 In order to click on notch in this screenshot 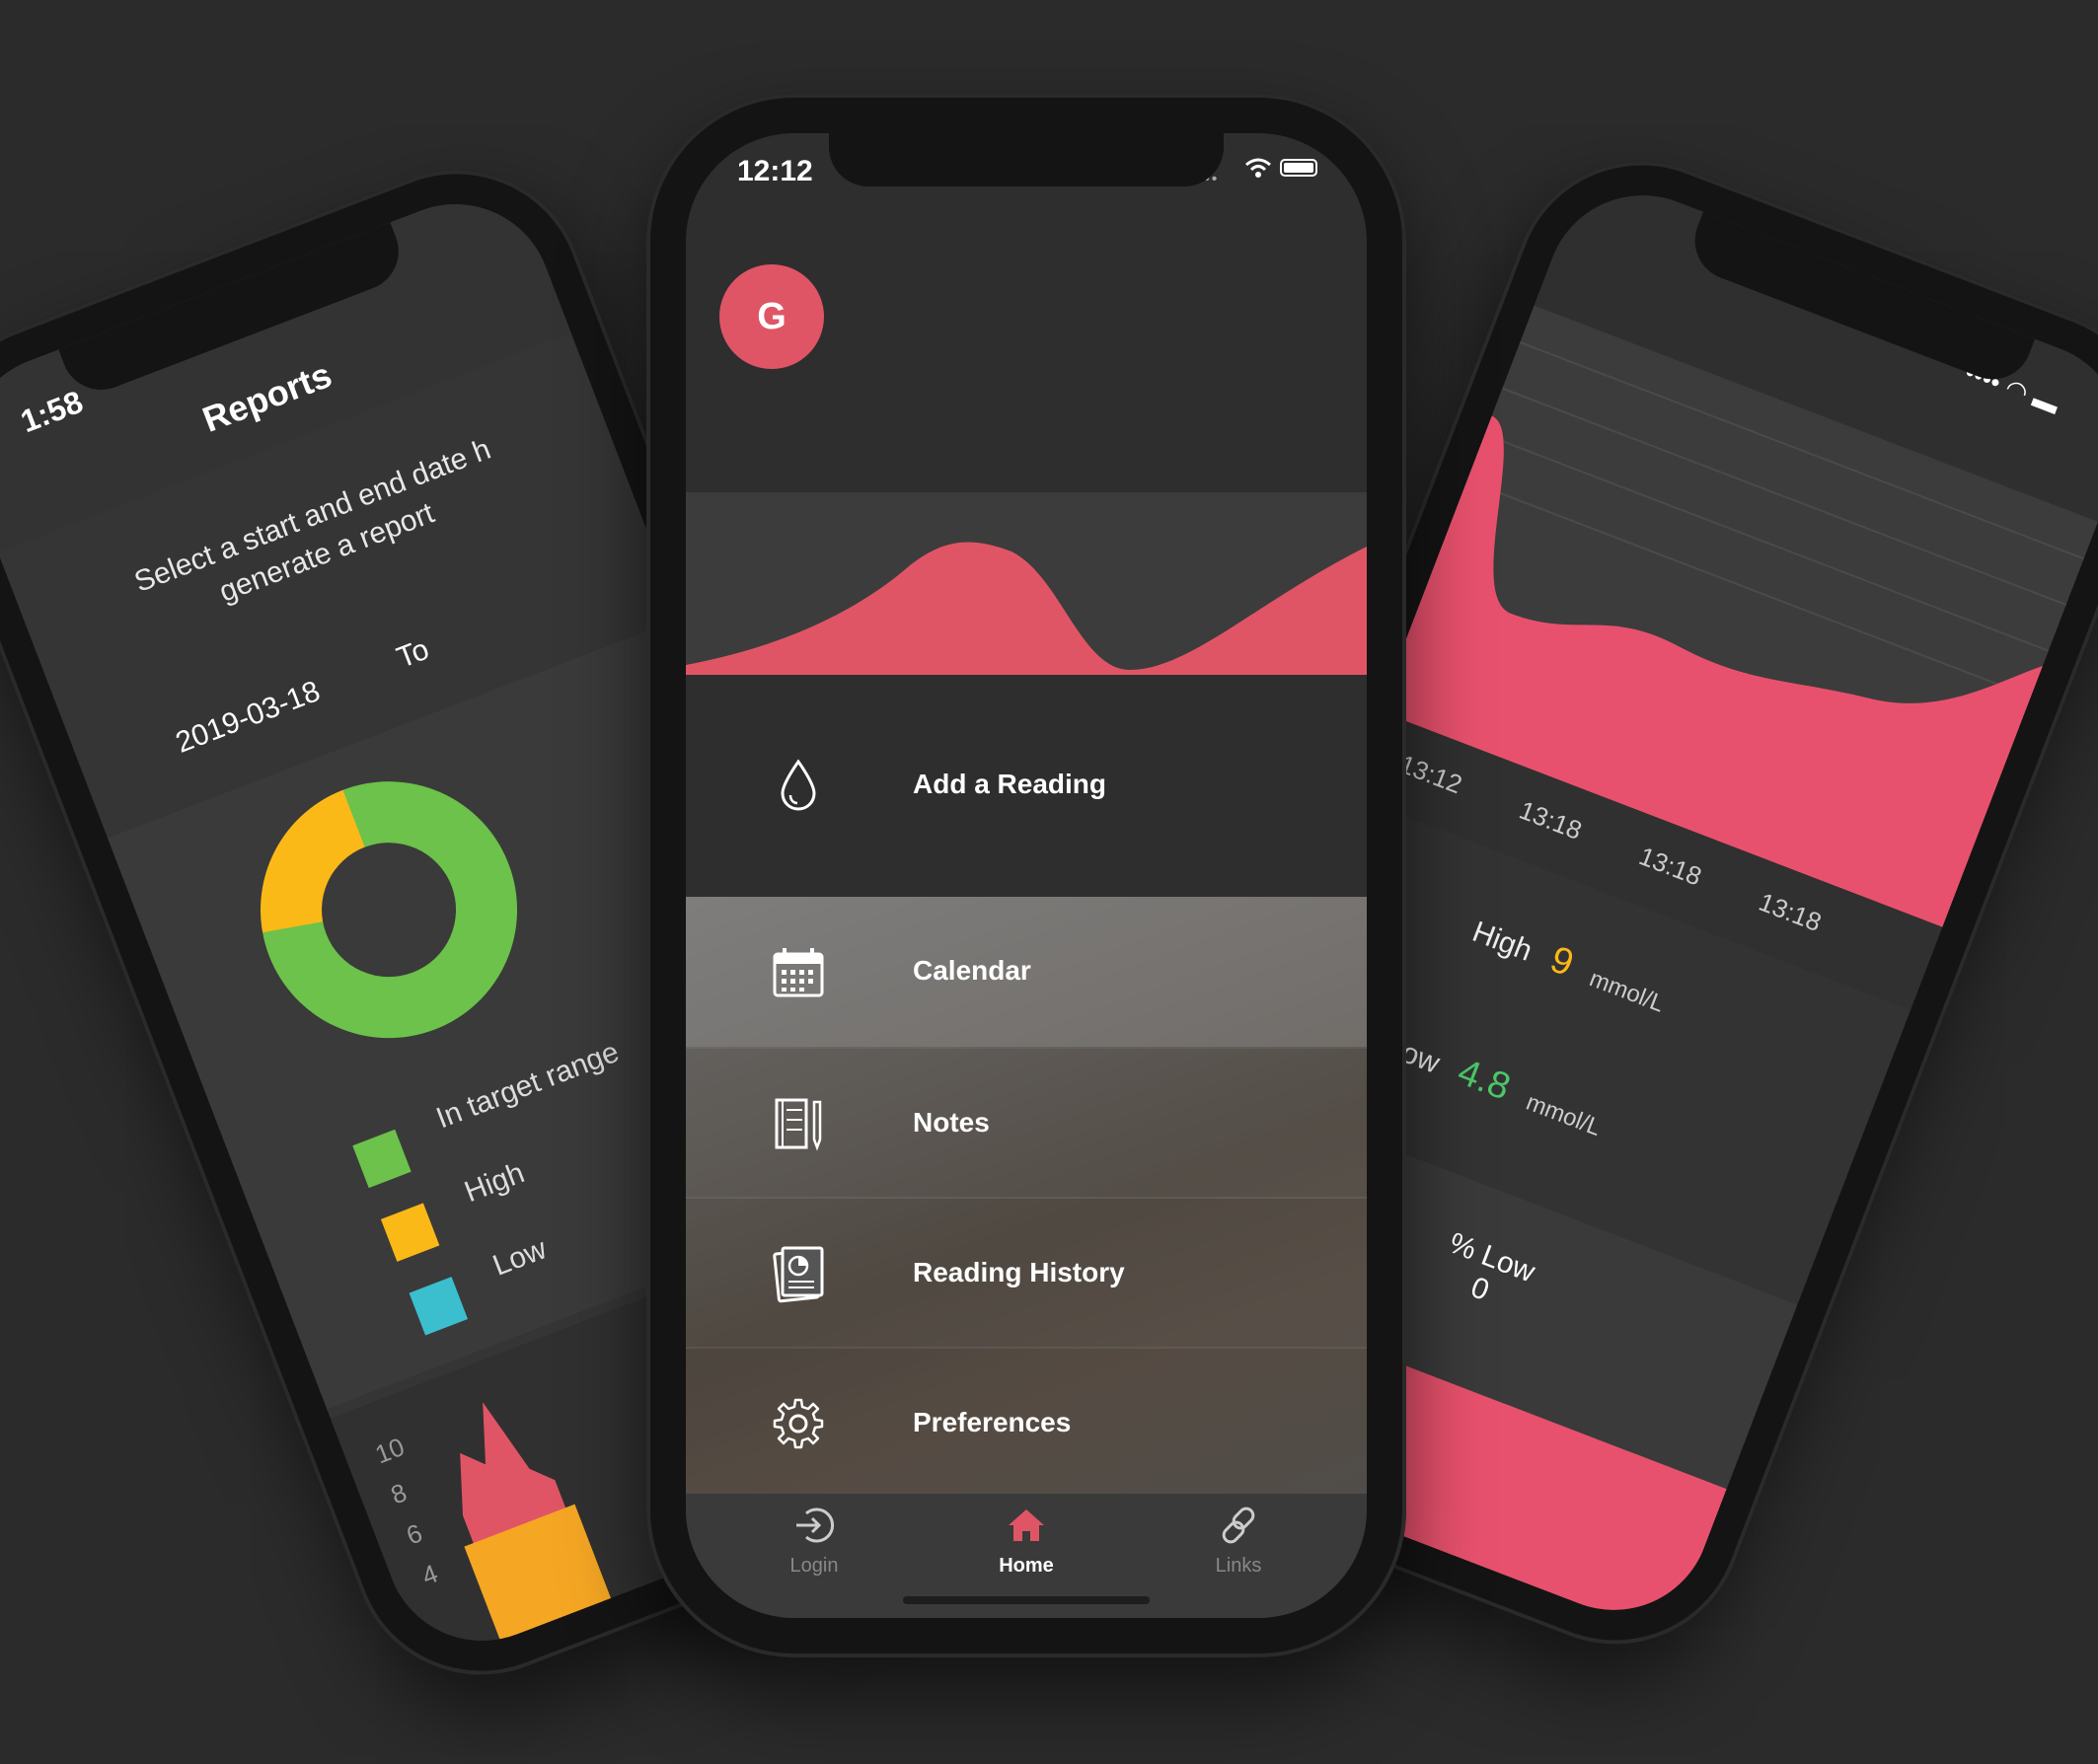, I will do `click(1026, 159)`.